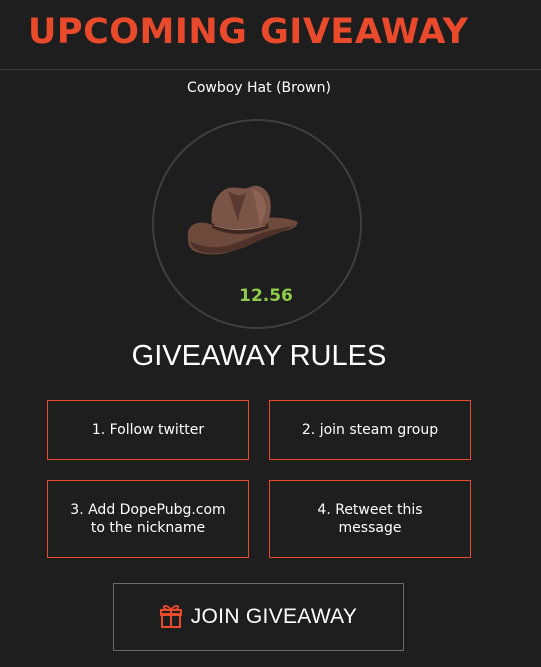 The image size is (541, 667). I want to click on item-display: 12.56, so click(257, 224).